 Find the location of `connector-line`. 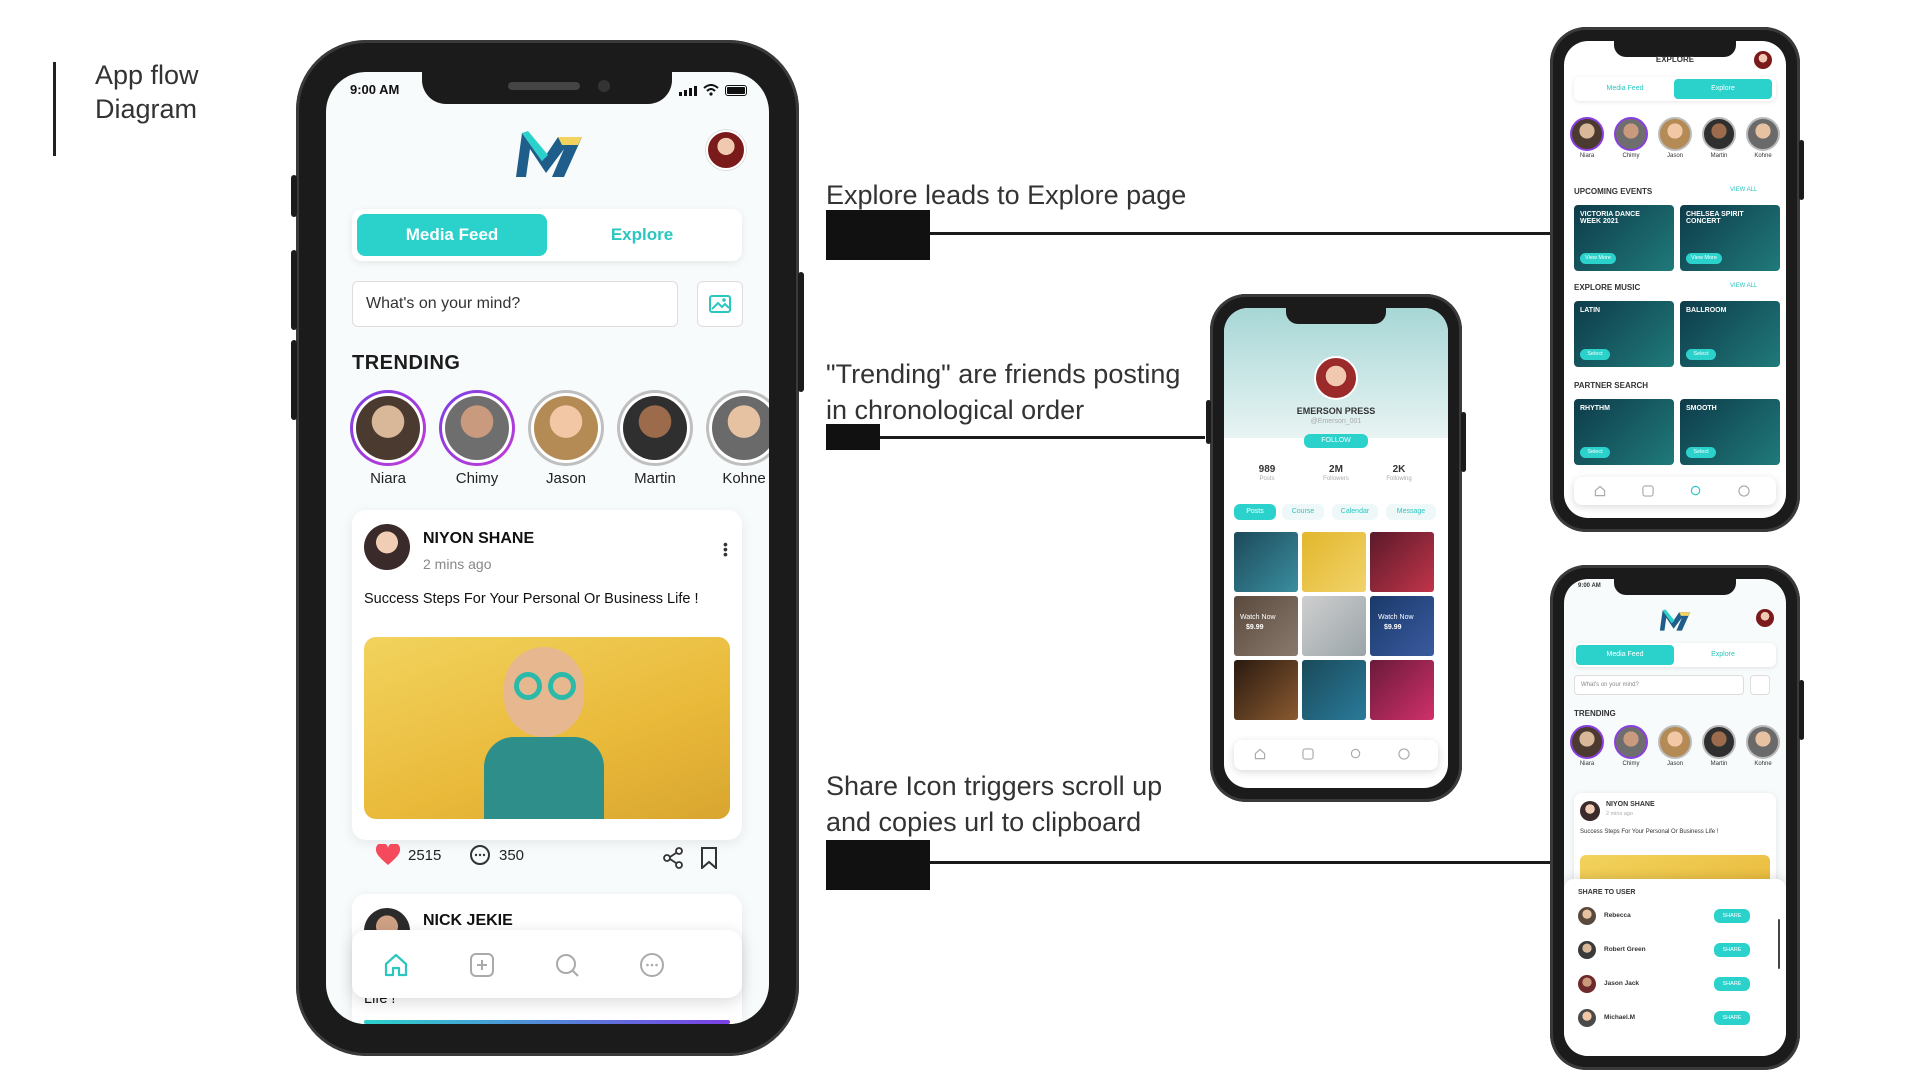

connector-line is located at coordinates (1240, 233).